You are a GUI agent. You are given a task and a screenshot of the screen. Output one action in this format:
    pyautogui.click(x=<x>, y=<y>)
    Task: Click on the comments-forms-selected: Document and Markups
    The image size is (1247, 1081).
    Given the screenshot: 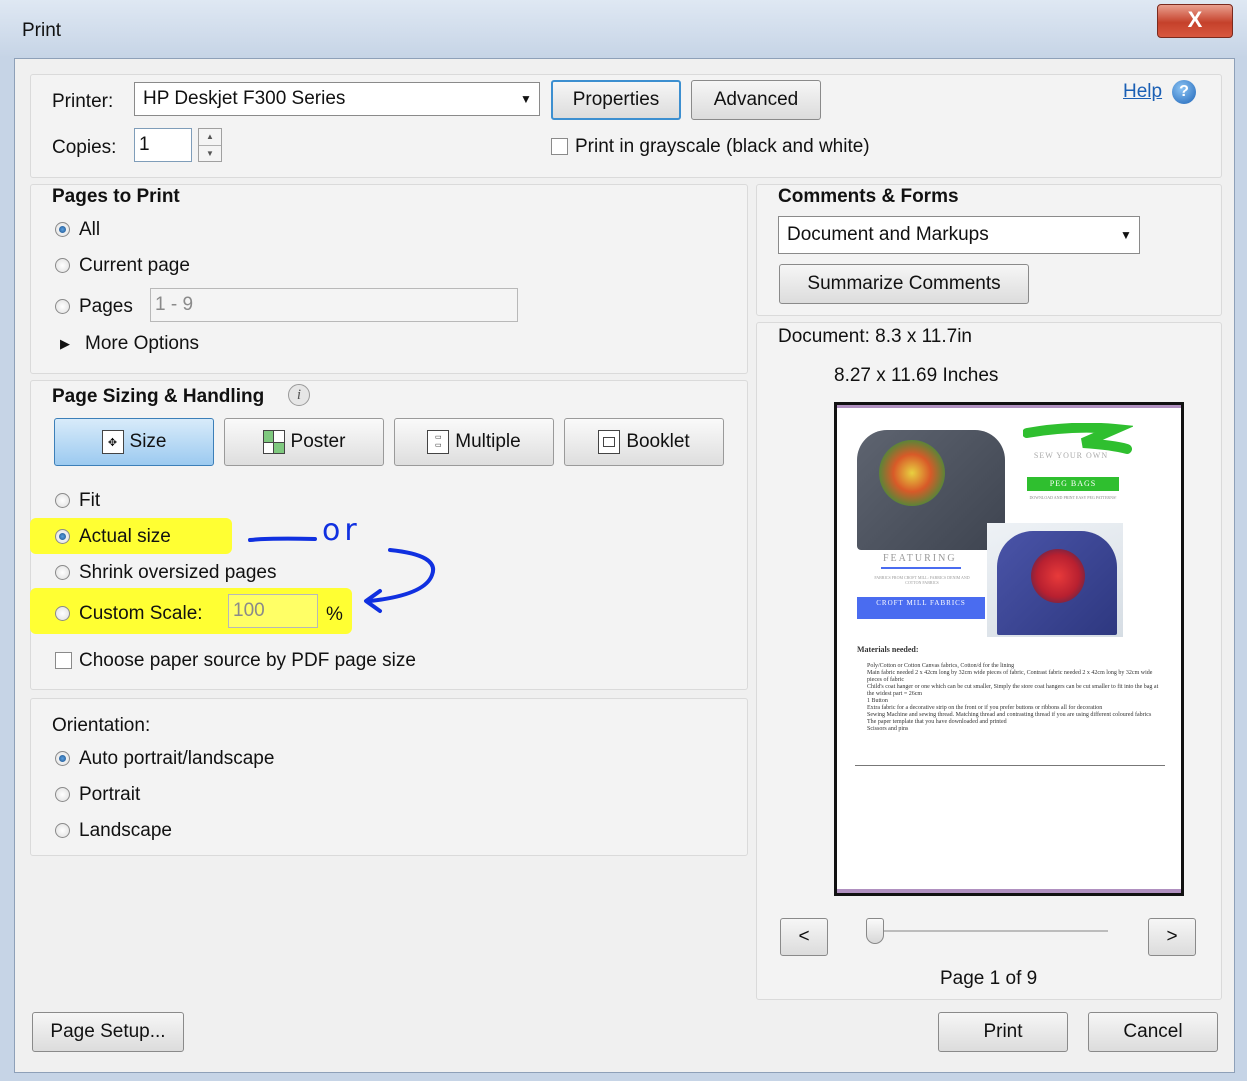 What is the action you would take?
    pyautogui.click(x=888, y=234)
    